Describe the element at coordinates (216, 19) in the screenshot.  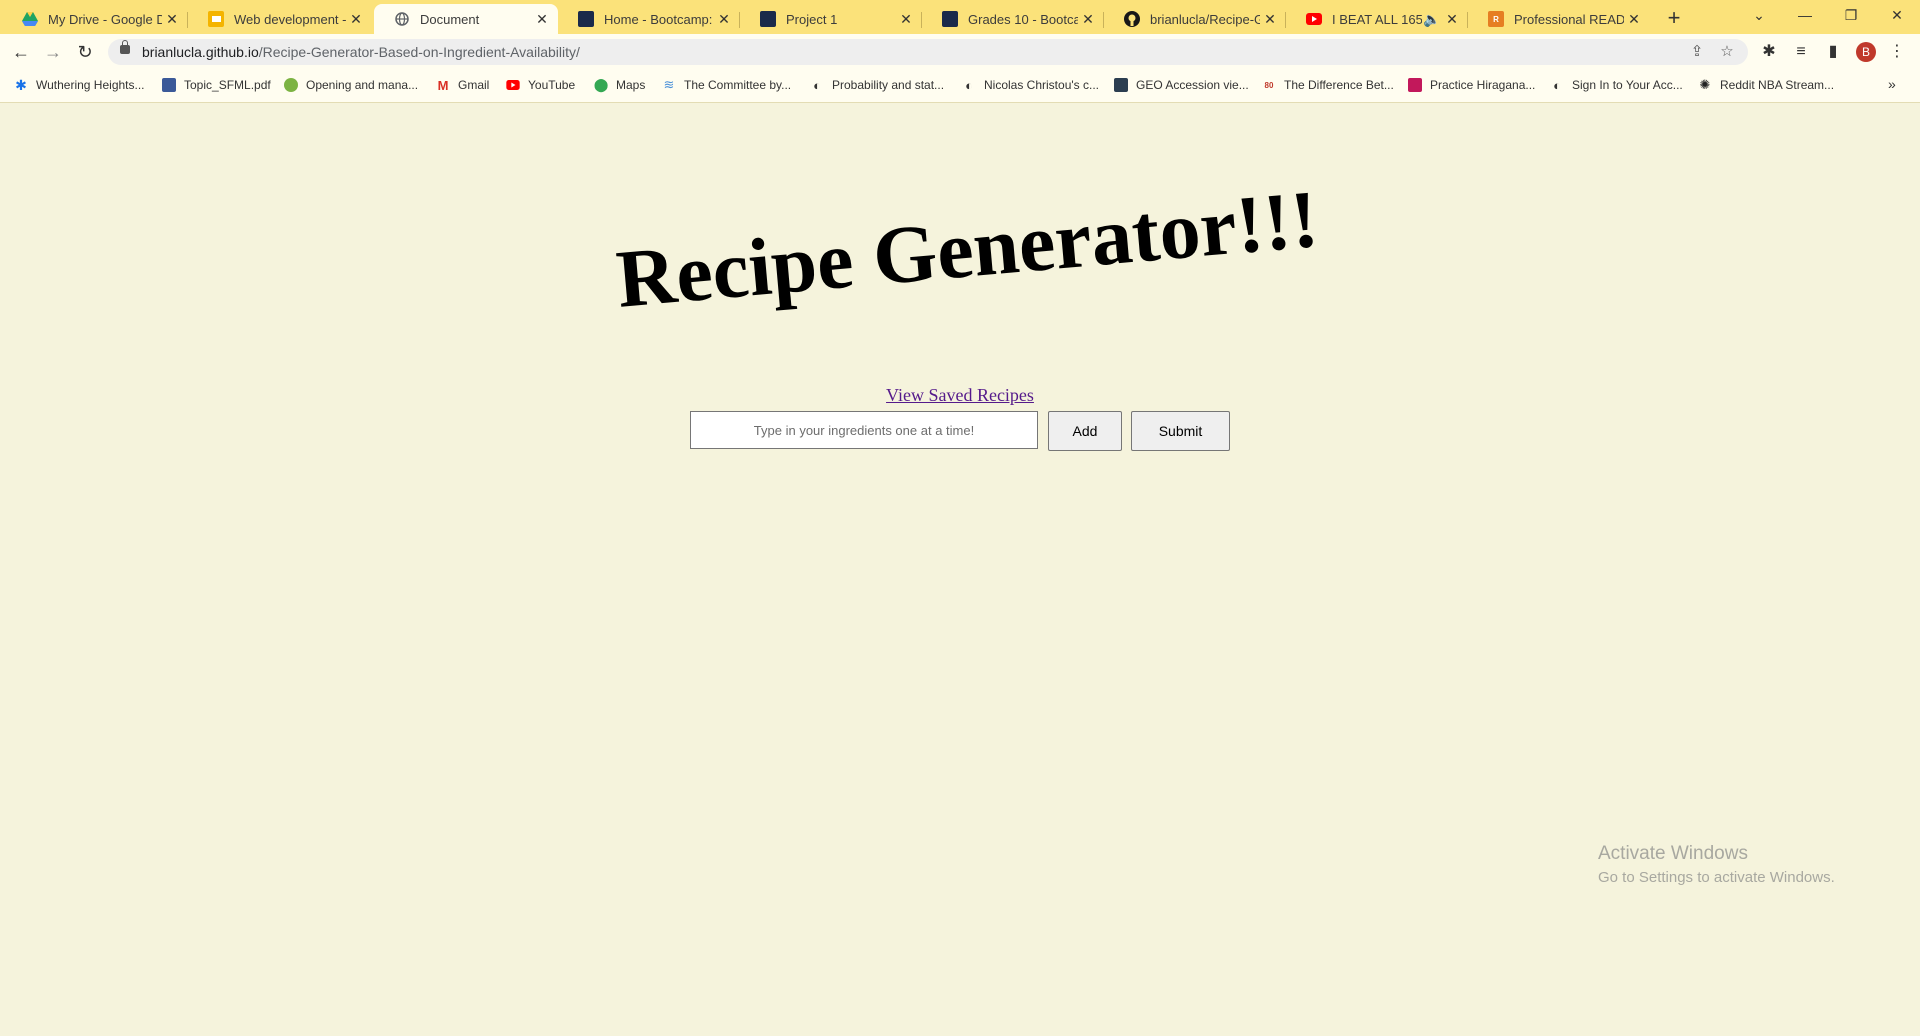
I see `google-slides-icon` at that location.